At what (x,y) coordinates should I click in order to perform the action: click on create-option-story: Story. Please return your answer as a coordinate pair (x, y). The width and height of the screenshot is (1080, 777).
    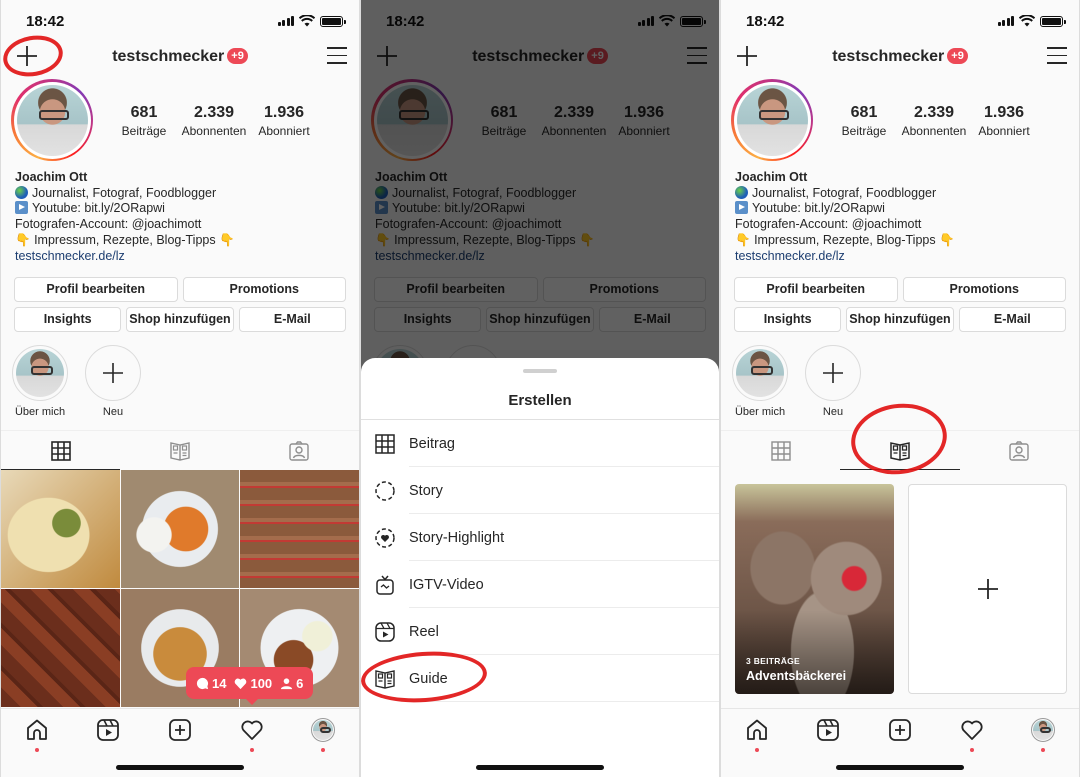
    Looking at the image, I should click on (540, 490).